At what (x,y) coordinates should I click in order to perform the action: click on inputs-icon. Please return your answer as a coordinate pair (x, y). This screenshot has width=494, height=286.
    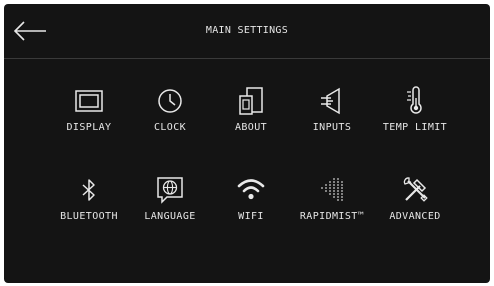
    Looking at the image, I should click on (332, 101).